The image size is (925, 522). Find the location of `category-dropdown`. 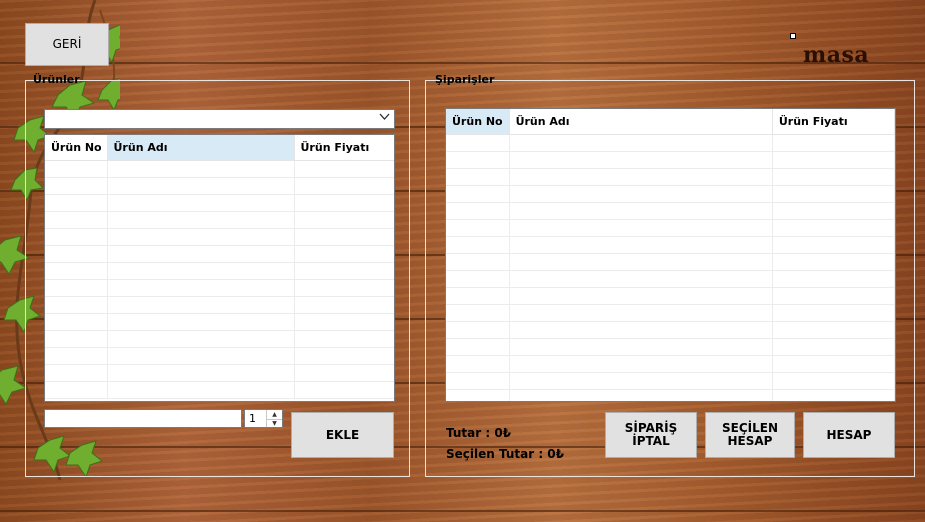

category-dropdown is located at coordinates (219, 119).